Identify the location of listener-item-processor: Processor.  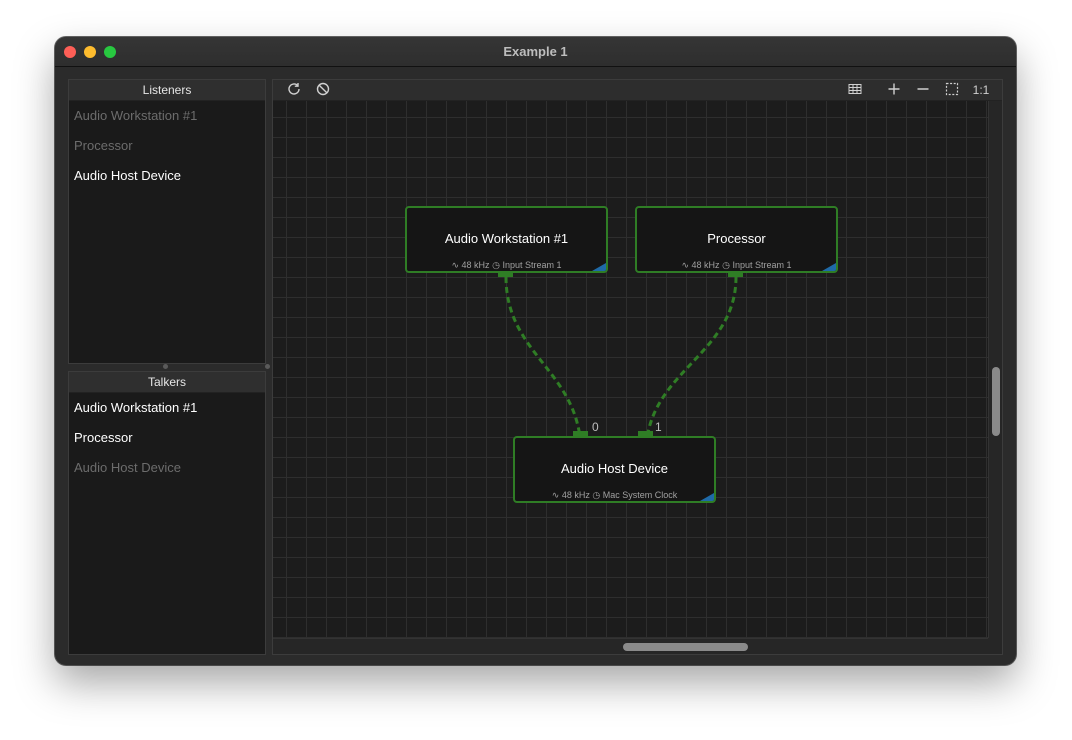
(167, 146).